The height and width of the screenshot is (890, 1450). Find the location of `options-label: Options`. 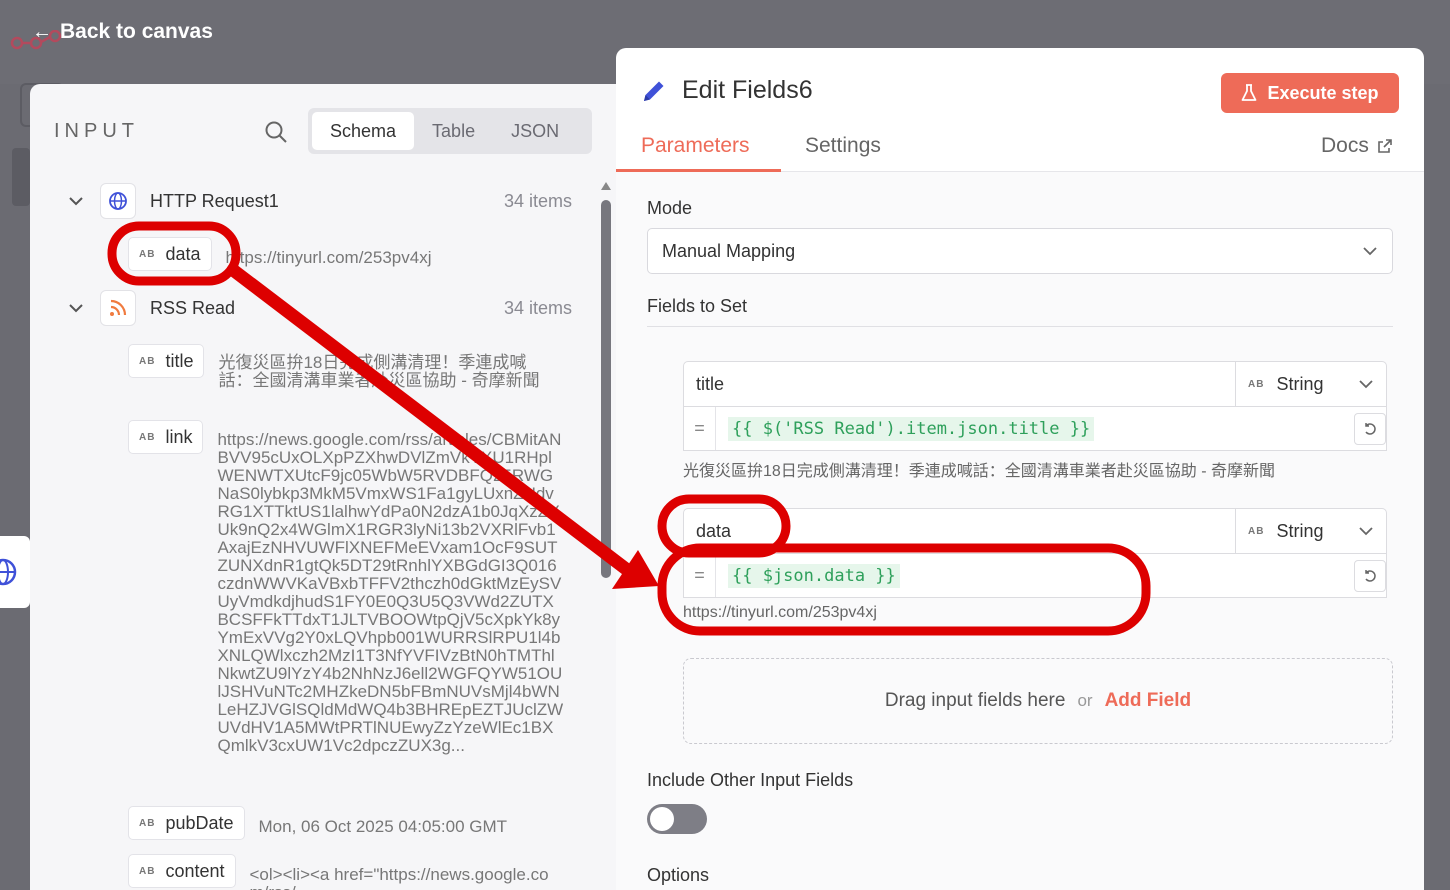

options-label: Options is located at coordinates (678, 875).